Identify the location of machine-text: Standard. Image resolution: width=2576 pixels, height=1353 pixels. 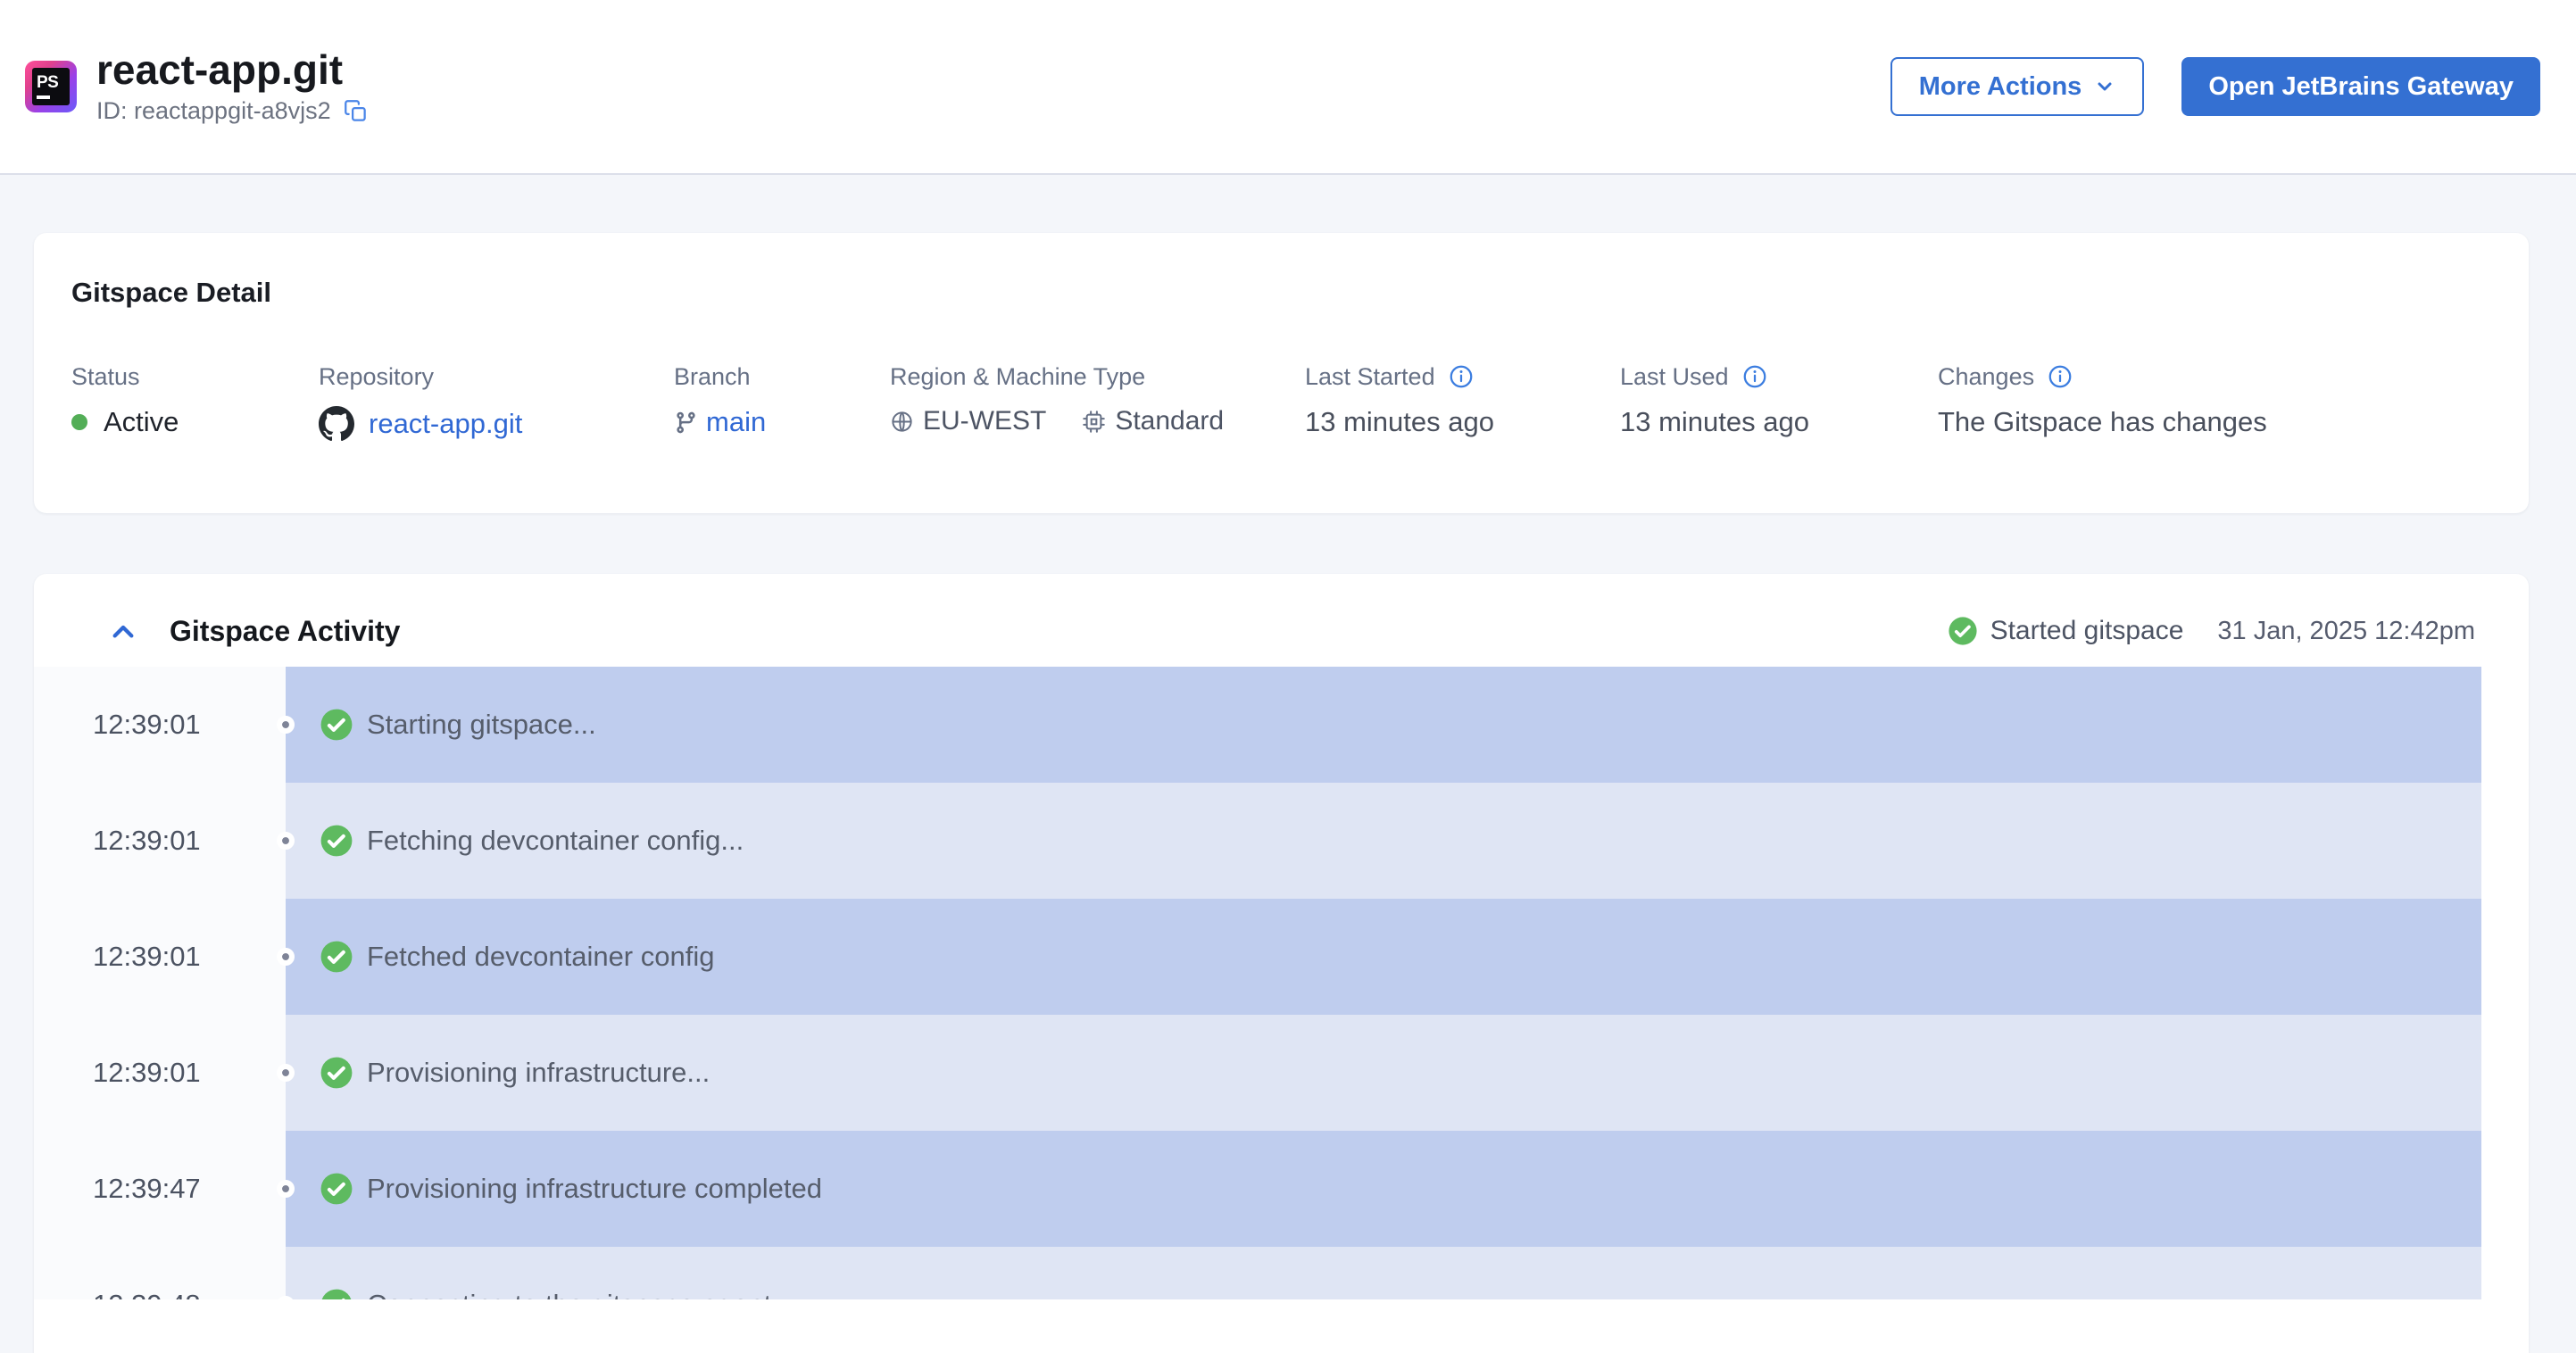
(1170, 421).